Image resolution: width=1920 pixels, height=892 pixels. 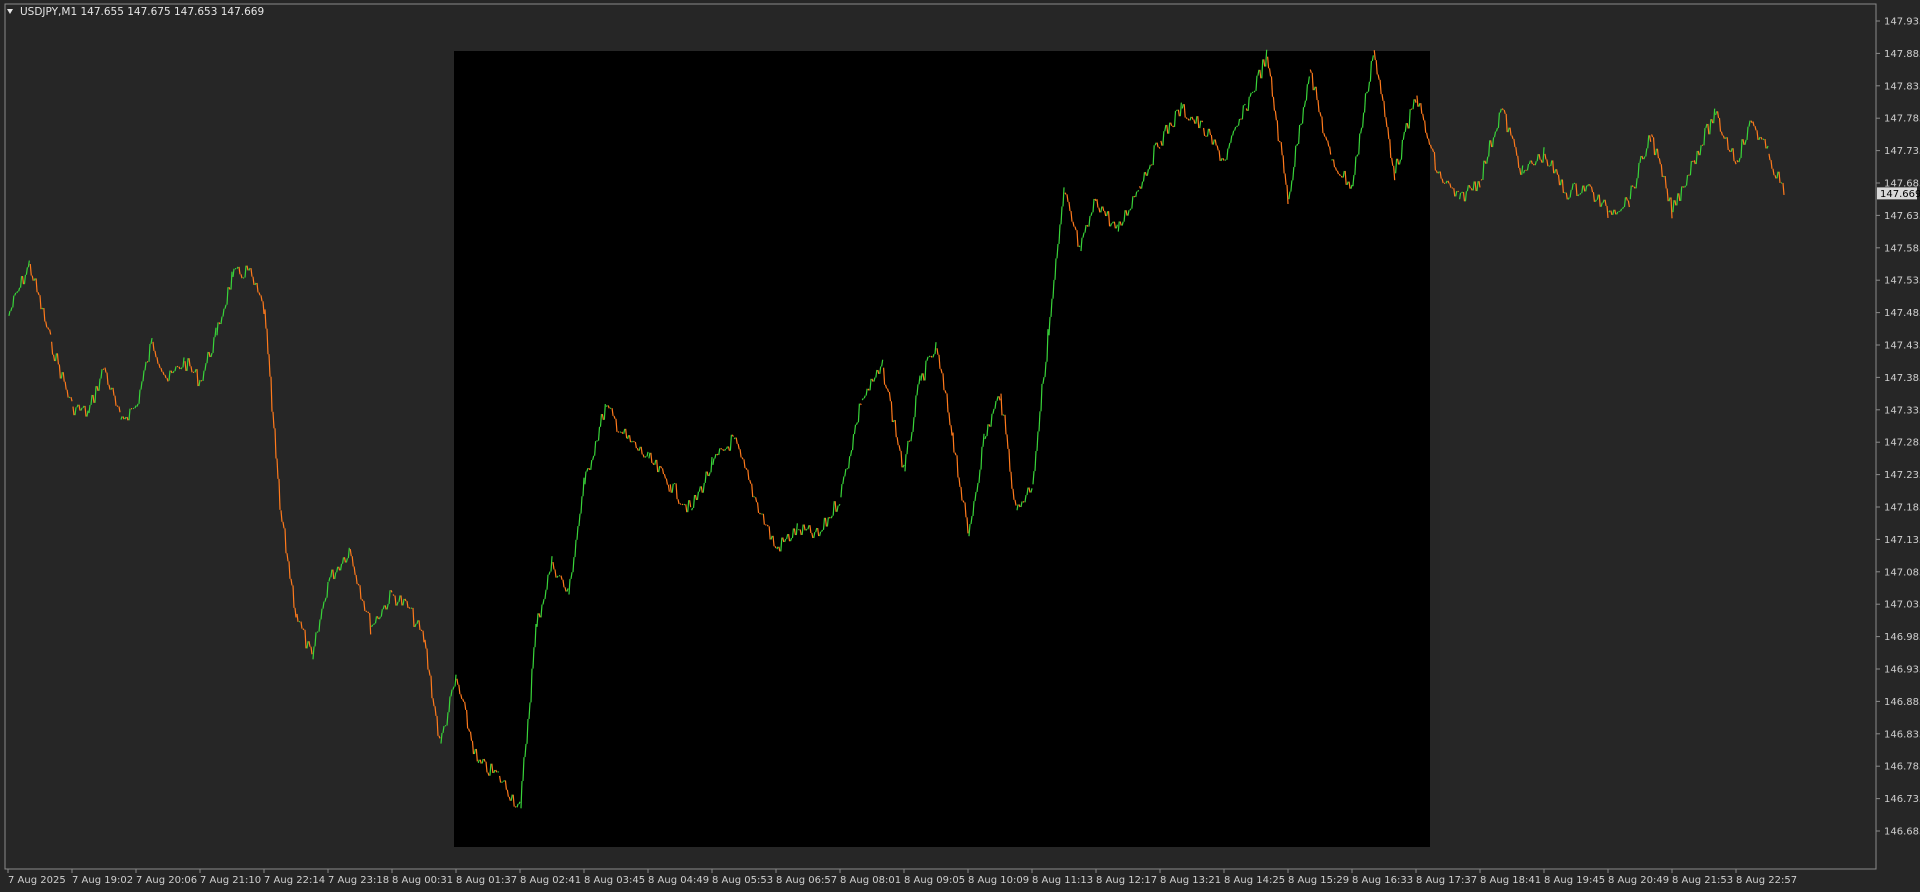 I want to click on y-tick-label: 147.585, so click(x=1902, y=248).